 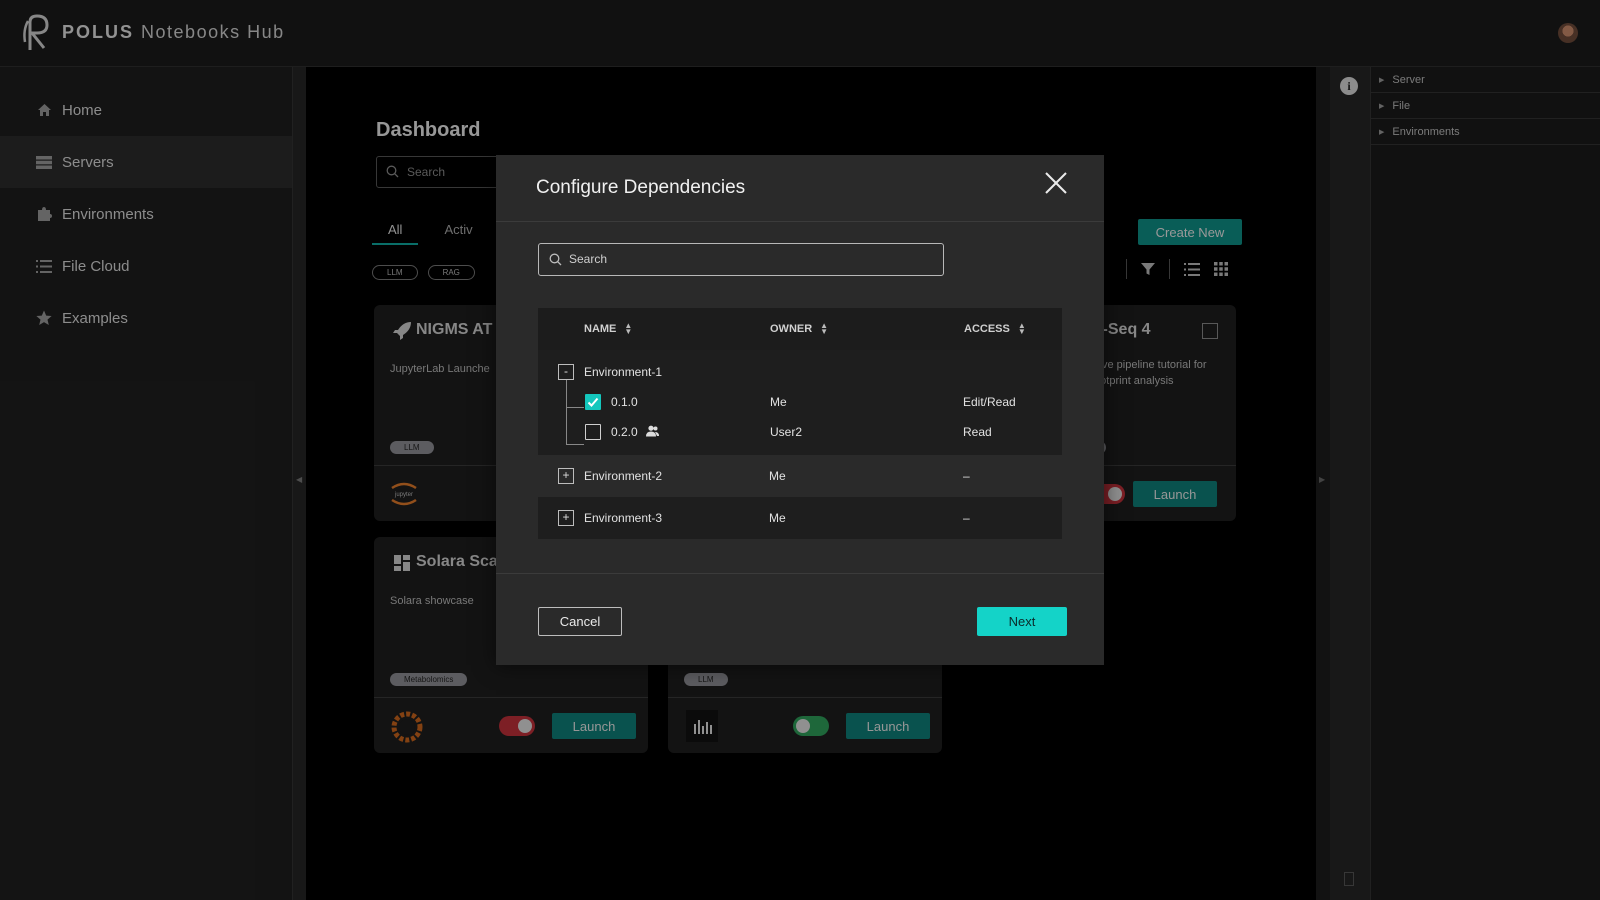 I want to click on column-header-label: OWNER, so click(x=791, y=329).